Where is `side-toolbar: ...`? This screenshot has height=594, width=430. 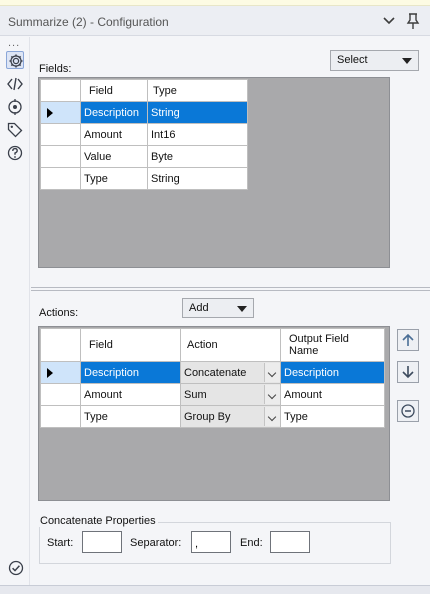 side-toolbar: ... is located at coordinates (15, 315).